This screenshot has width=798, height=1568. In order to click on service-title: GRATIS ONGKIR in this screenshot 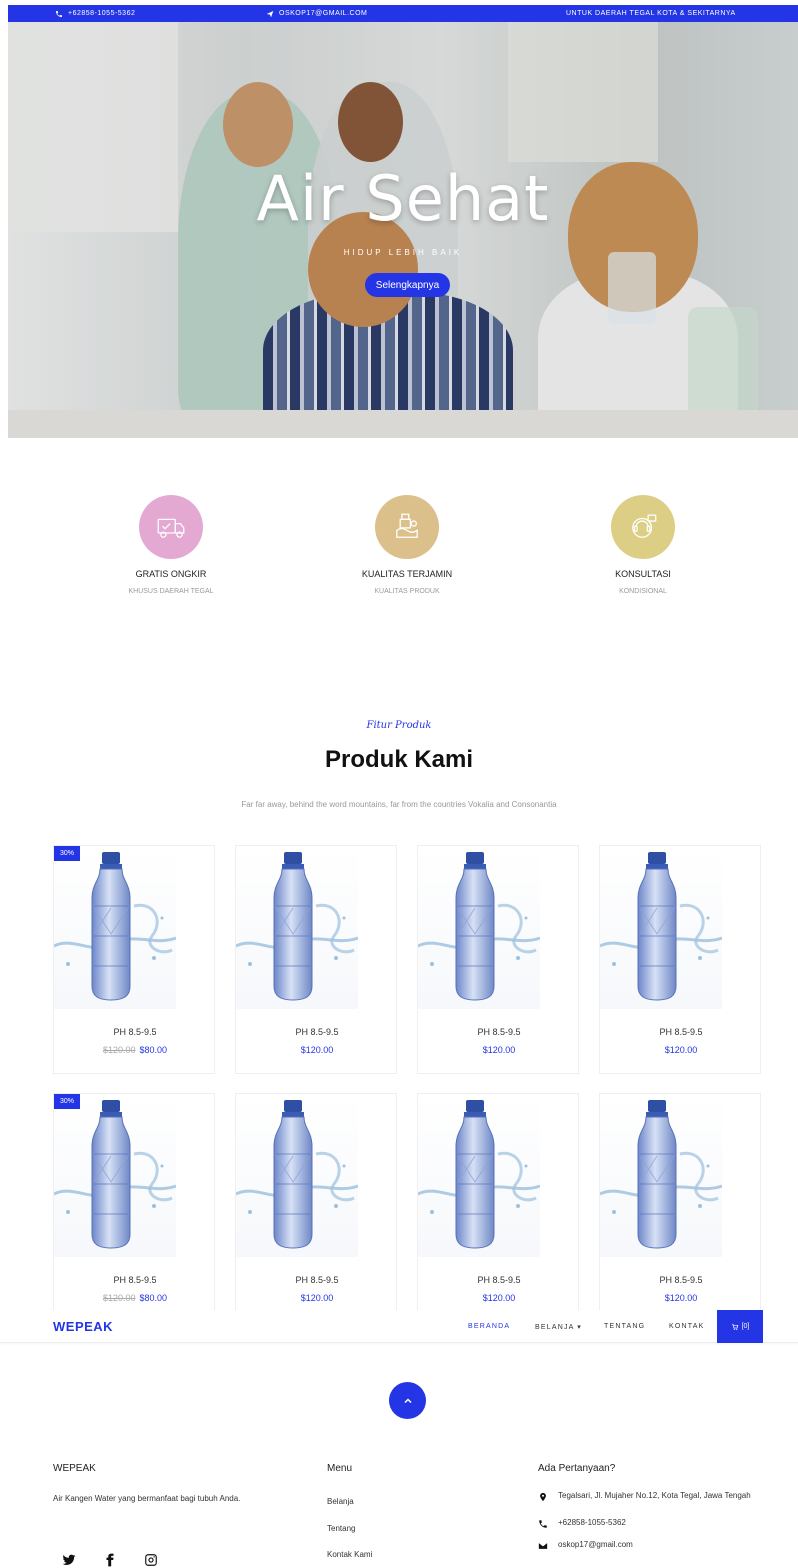, I will do `click(171, 574)`.